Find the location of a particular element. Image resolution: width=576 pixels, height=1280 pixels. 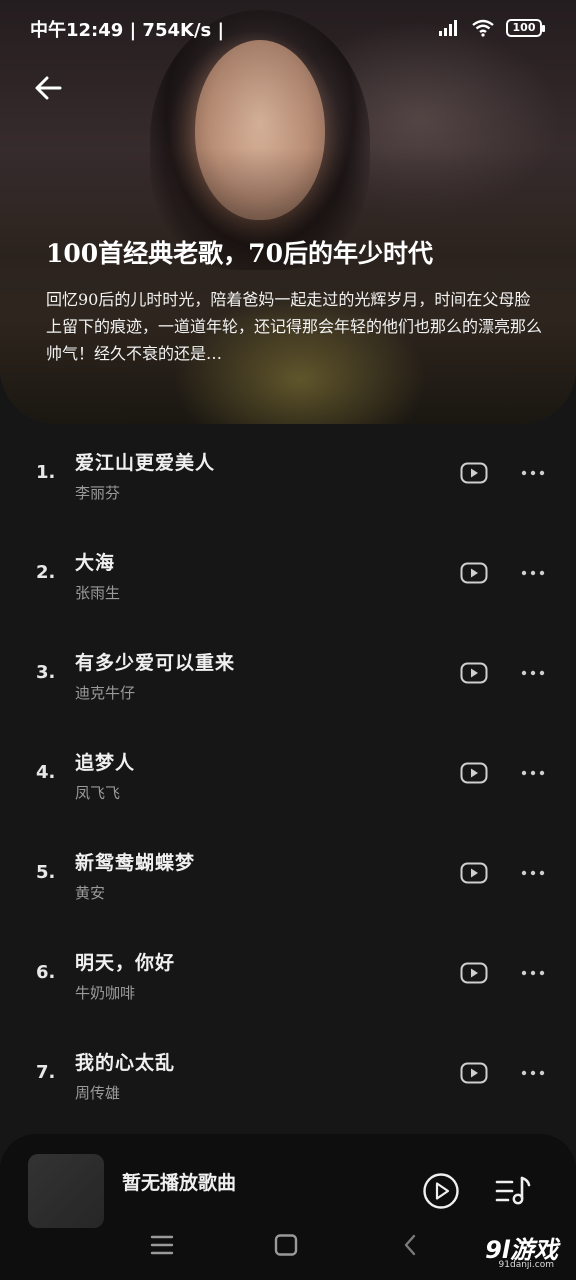

song-artist: 凤飞飞 is located at coordinates (98, 793).